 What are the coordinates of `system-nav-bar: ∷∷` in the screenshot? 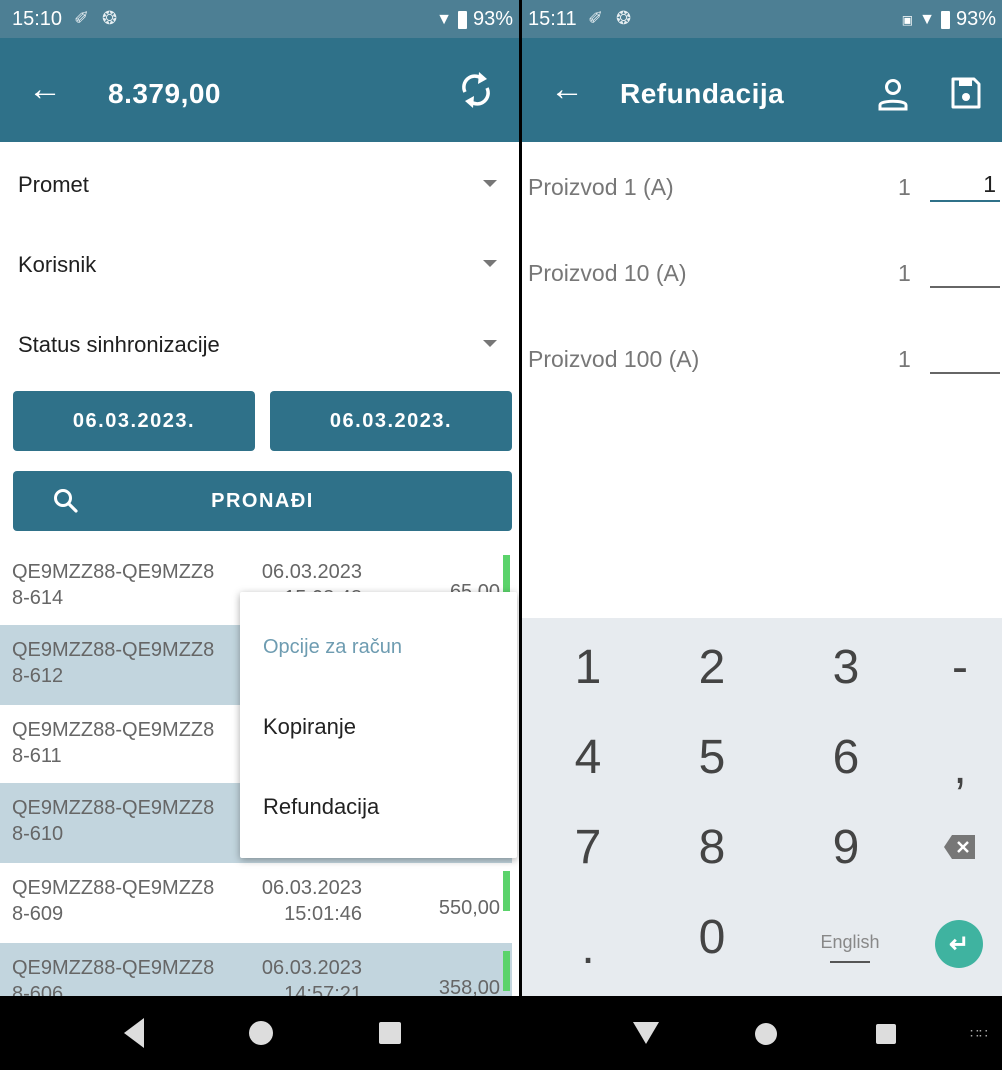 It's located at (762, 1033).